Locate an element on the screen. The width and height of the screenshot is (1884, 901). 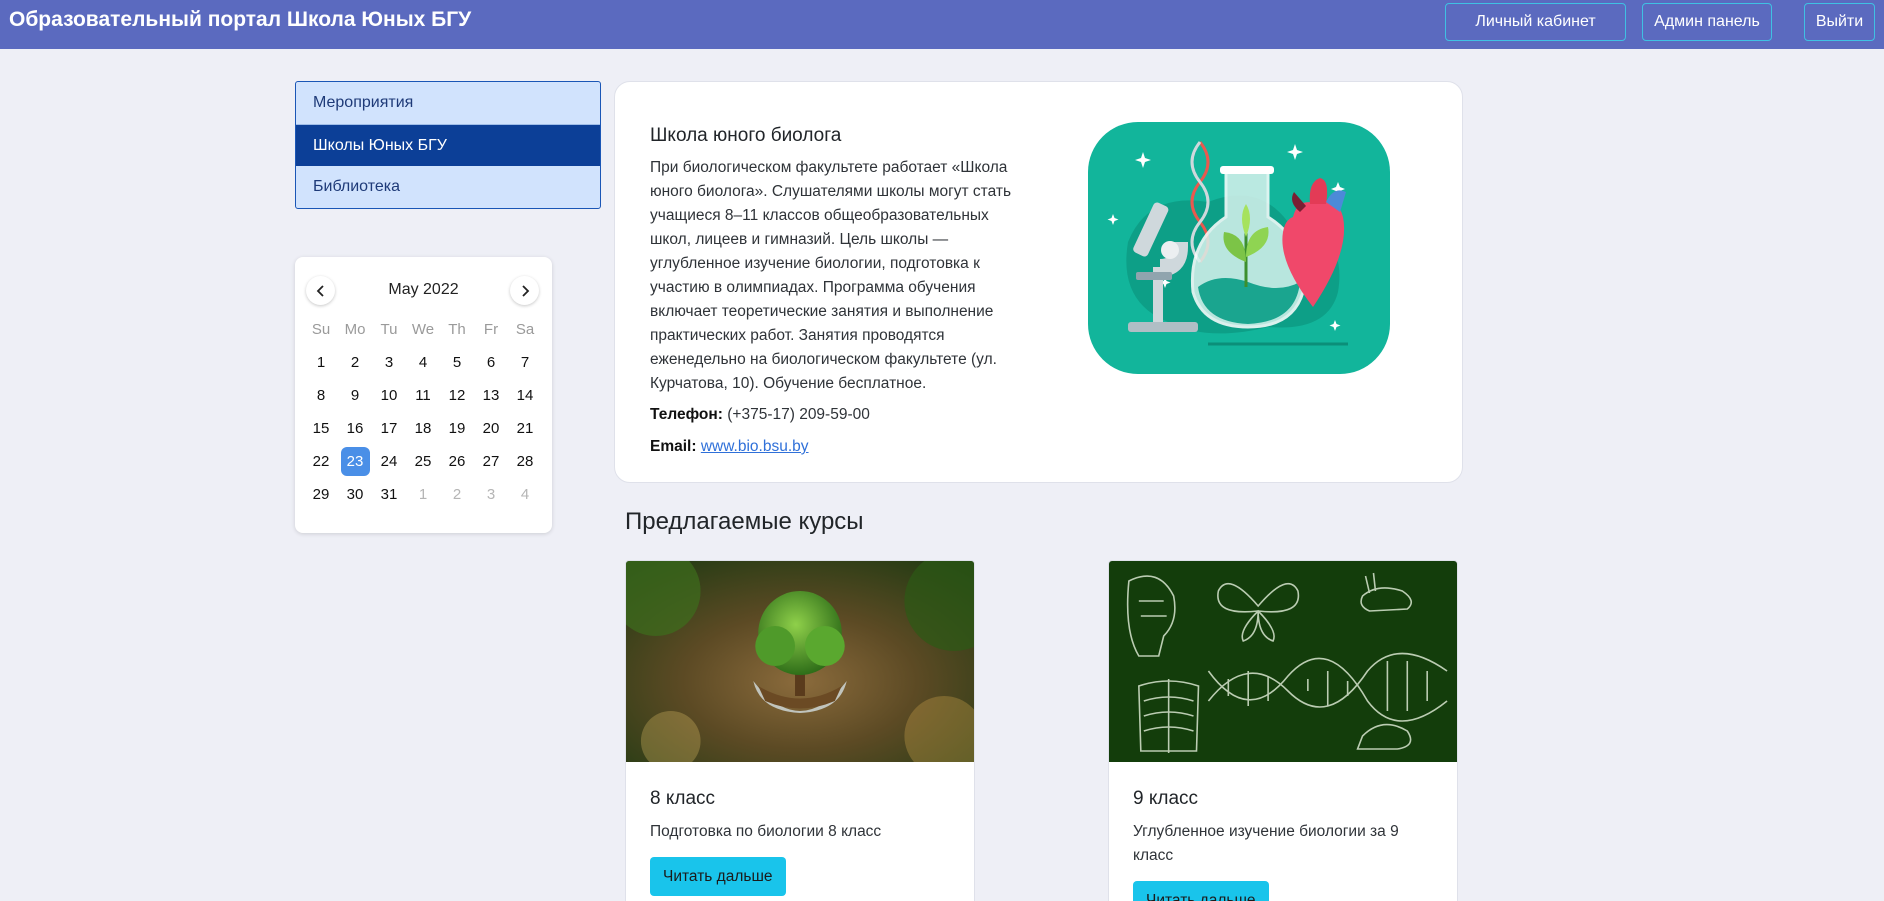
calendar-day: 29 is located at coordinates (321, 494).